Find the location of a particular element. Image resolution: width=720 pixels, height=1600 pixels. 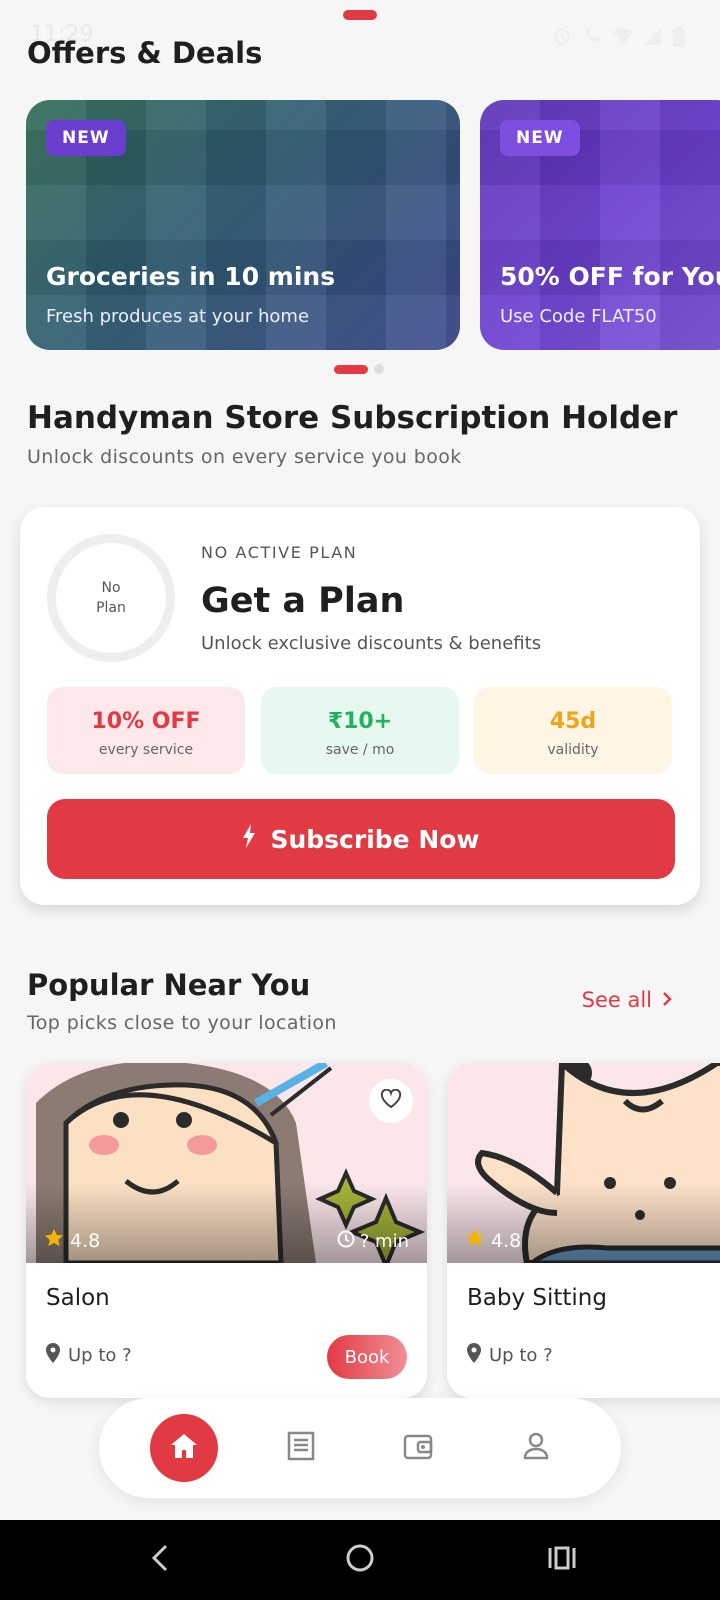

subscribe-now-button: Subscribe Now is located at coordinates (361, 839).